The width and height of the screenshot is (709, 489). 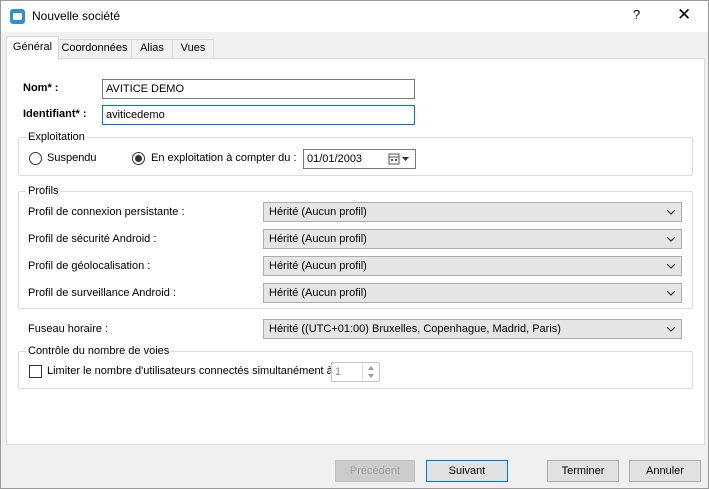 What do you see at coordinates (99, 351) in the screenshot?
I see `voies-group-title: Contrôle du nombre de voies` at bounding box center [99, 351].